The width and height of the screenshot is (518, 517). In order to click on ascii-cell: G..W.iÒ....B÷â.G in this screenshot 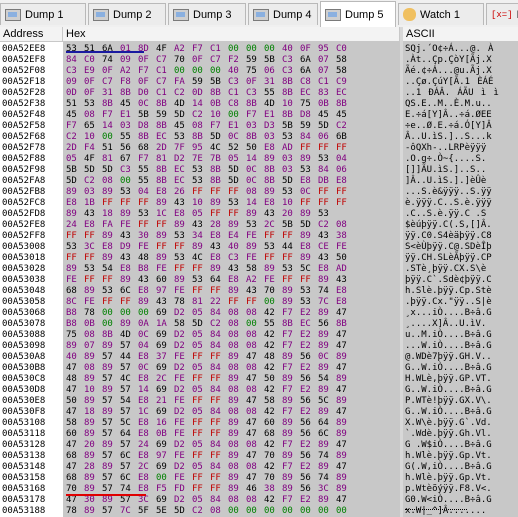, I will do `click(447, 390)`.